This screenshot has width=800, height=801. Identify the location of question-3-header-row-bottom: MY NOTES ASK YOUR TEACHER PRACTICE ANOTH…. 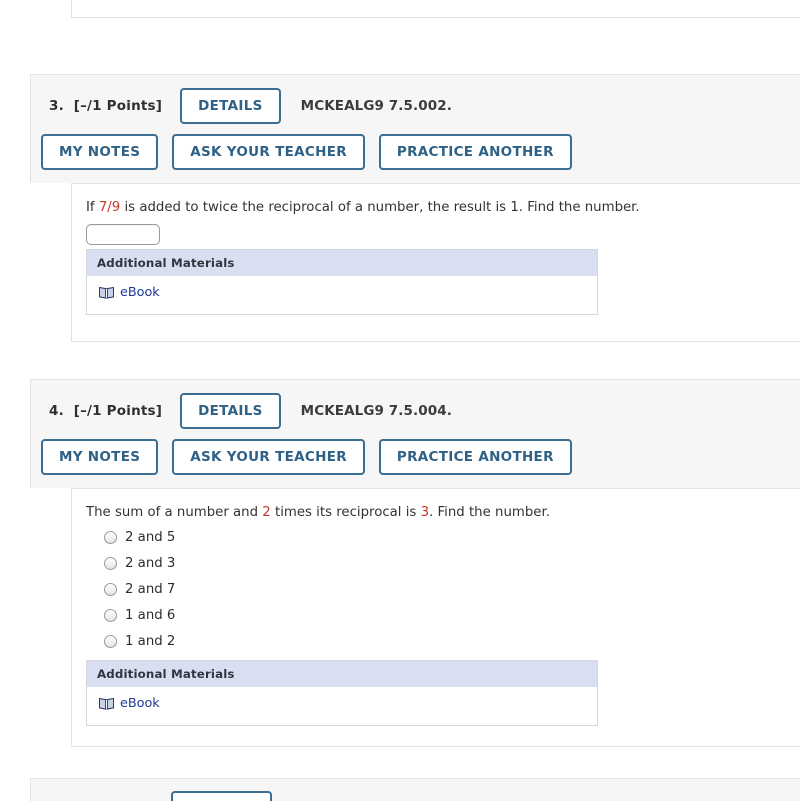
(420, 152).